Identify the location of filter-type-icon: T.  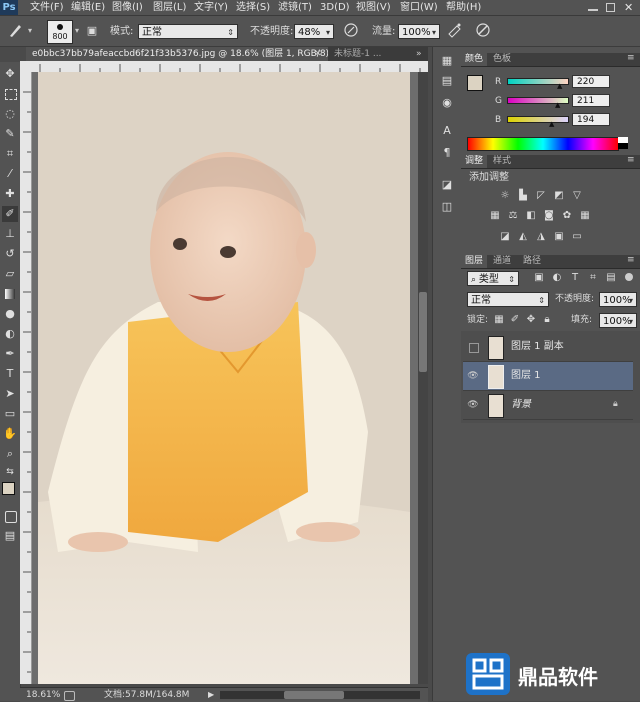
(575, 278).